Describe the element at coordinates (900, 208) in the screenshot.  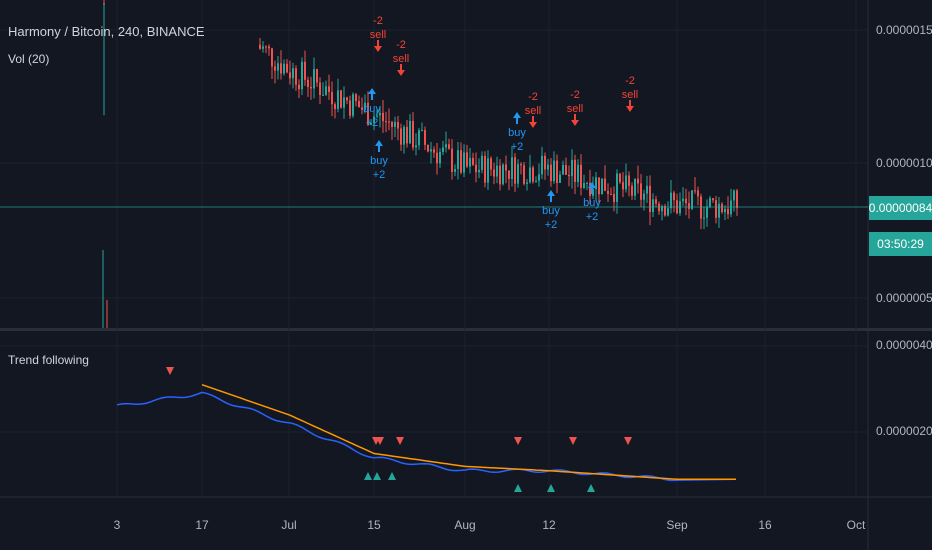
I see `current-price-tag: 0.00000084` at that location.